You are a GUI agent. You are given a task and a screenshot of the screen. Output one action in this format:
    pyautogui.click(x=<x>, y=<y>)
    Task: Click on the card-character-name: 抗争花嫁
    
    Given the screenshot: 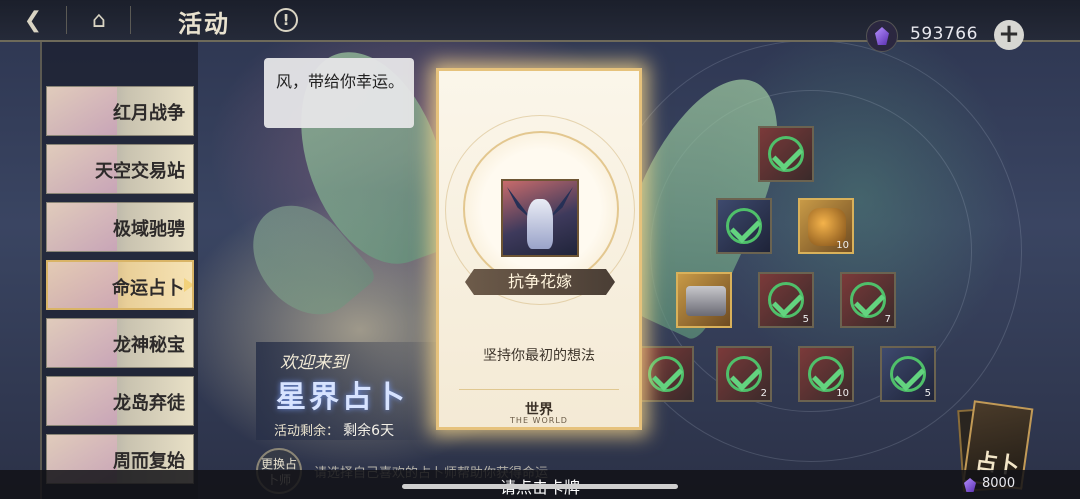 What is the action you would take?
    pyautogui.click(x=540, y=282)
    